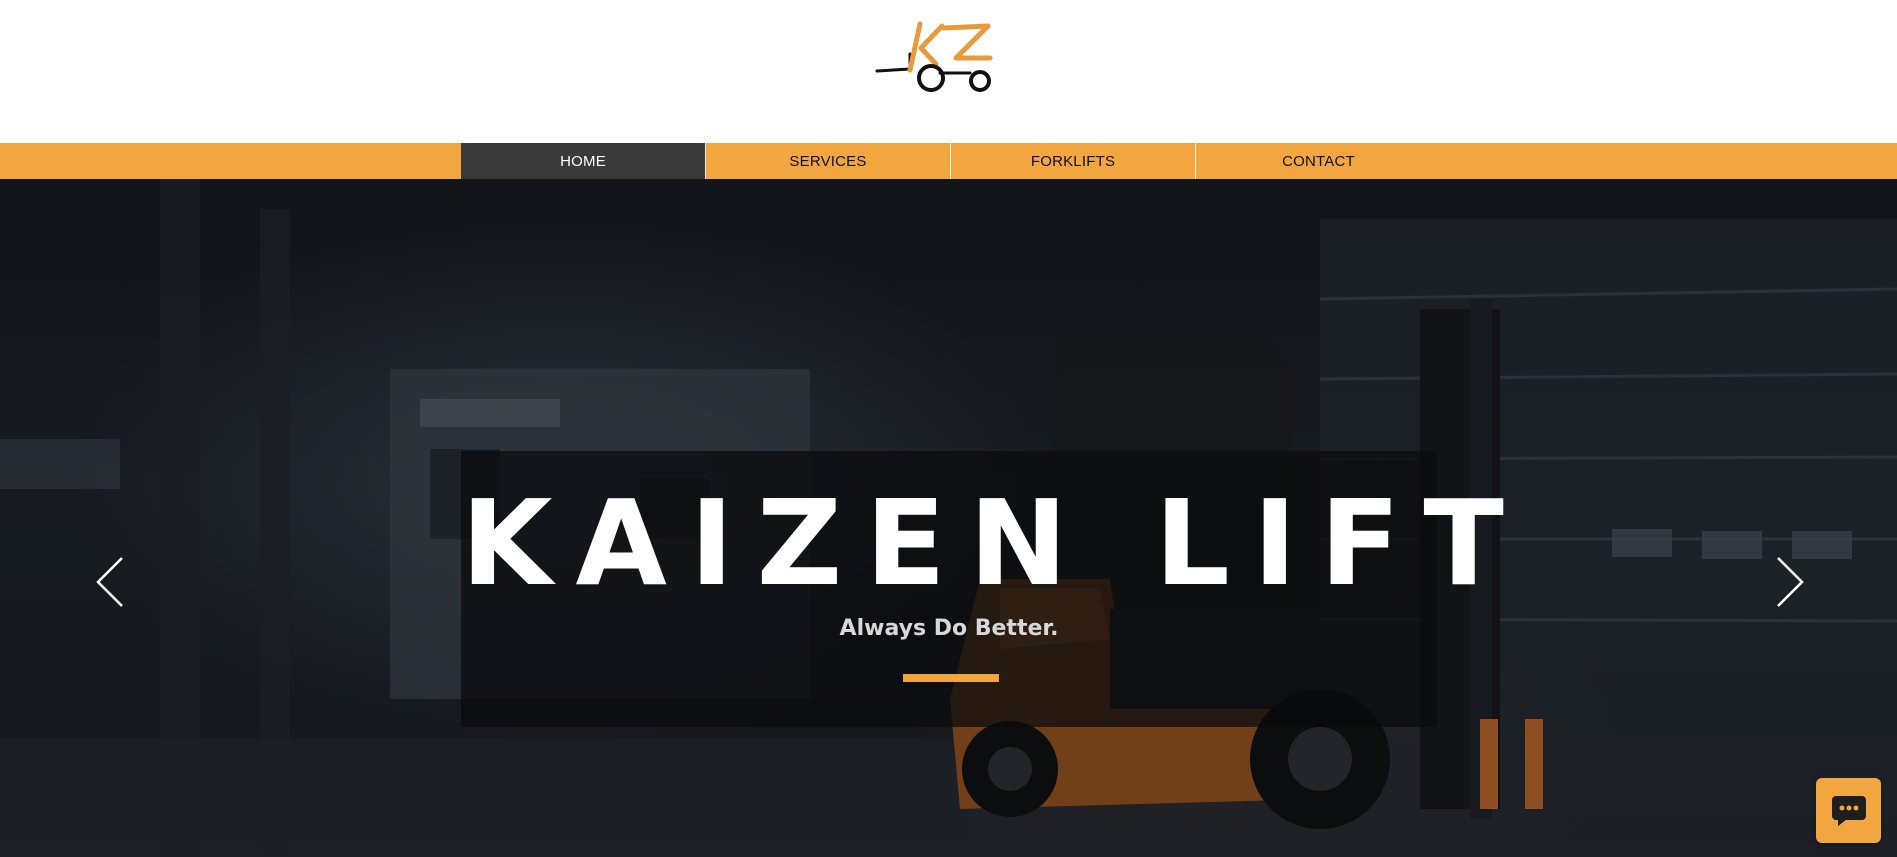 This screenshot has height=857, width=1897. I want to click on chat-bubble-icon, so click(1848, 810).